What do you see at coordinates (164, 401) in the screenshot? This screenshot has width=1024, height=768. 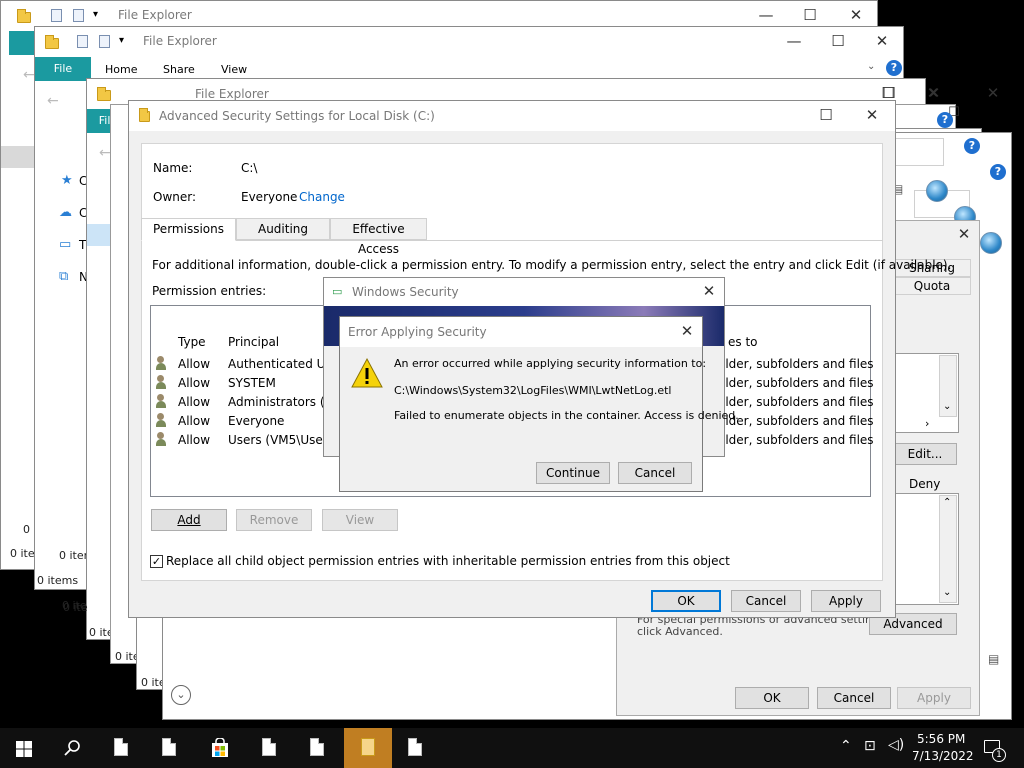 I see `user-group-icon` at bounding box center [164, 401].